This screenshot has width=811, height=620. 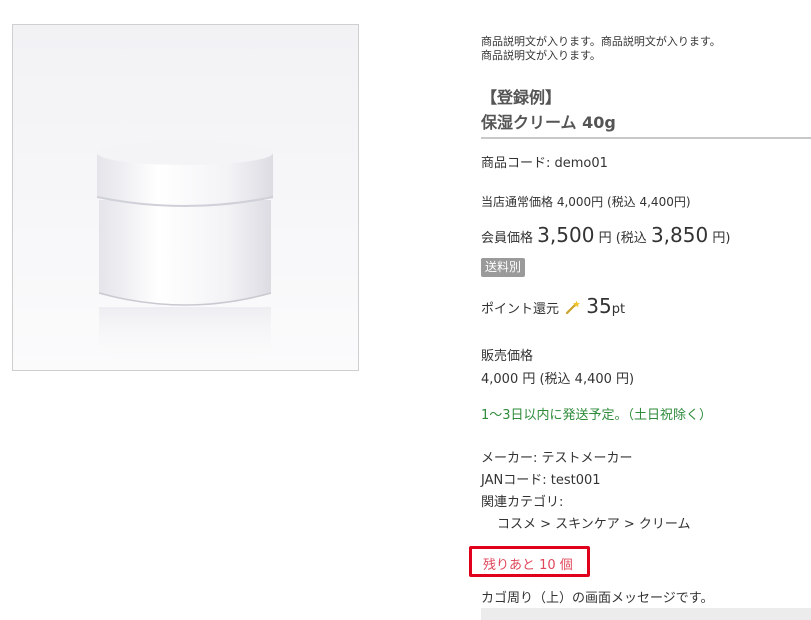 What do you see at coordinates (507, 238) in the screenshot?
I see `member-price-label: 会員価格` at bounding box center [507, 238].